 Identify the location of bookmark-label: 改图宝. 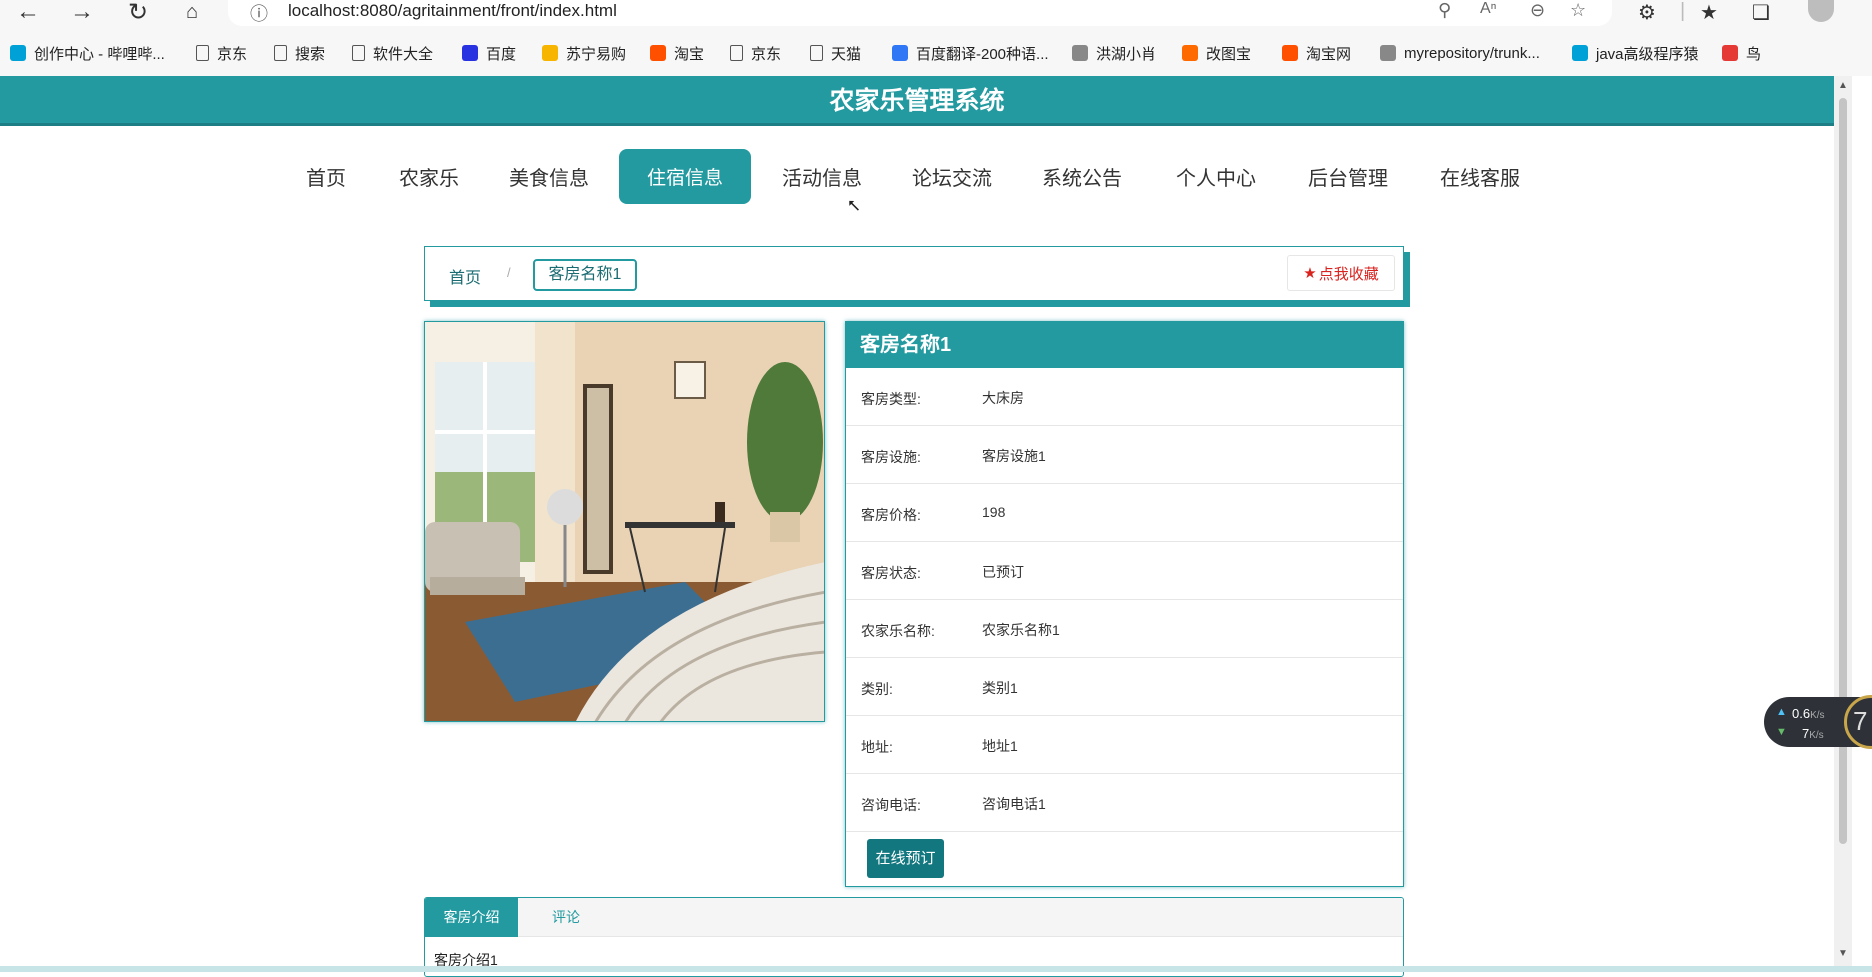
(1229, 54).